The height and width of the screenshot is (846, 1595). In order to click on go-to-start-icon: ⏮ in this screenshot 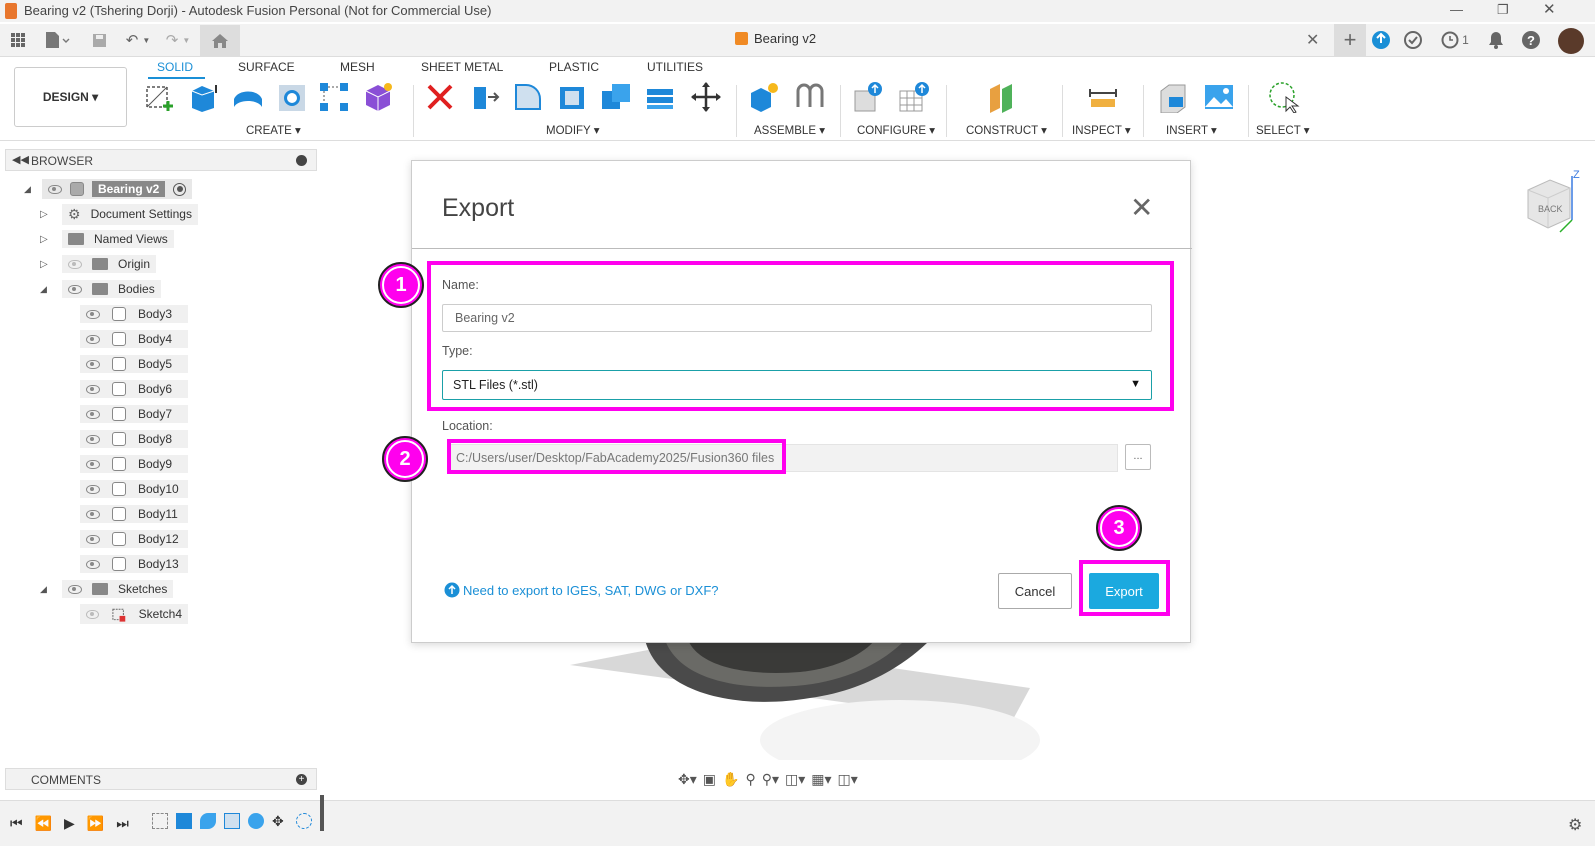, I will do `click(16, 823)`.